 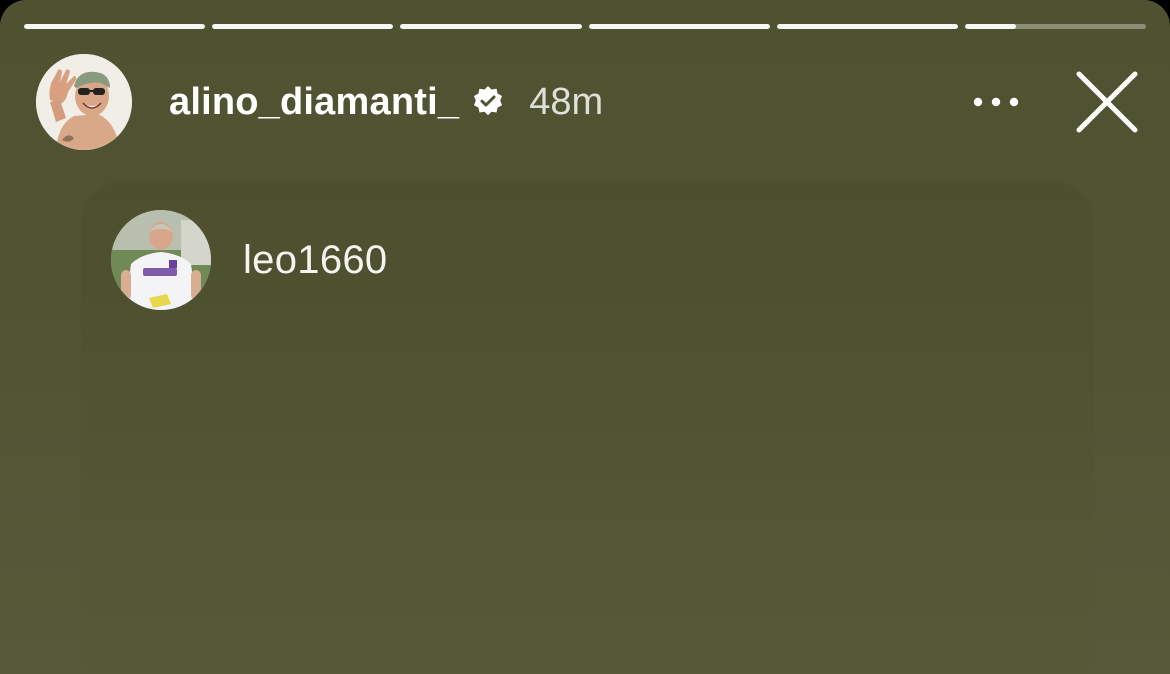 I want to click on more-options-button, so click(x=996, y=102).